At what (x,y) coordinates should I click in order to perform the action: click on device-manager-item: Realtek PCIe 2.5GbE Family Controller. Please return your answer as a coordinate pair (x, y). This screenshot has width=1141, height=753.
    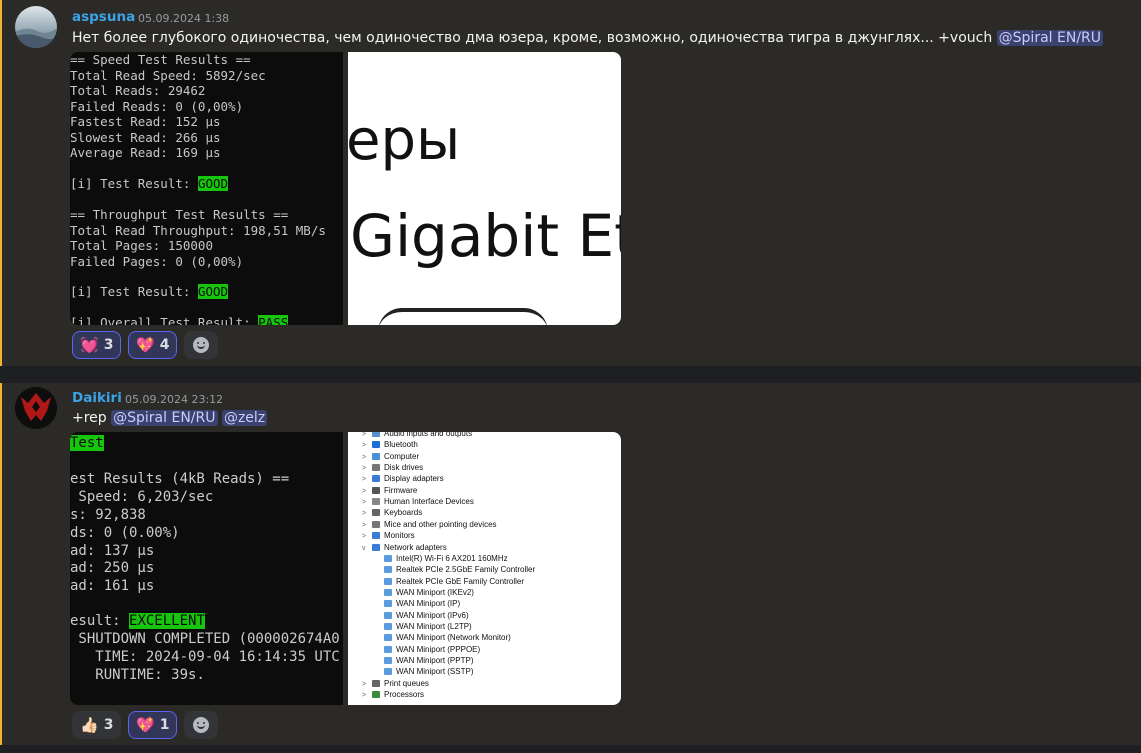
    Looking at the image, I should click on (454, 569).